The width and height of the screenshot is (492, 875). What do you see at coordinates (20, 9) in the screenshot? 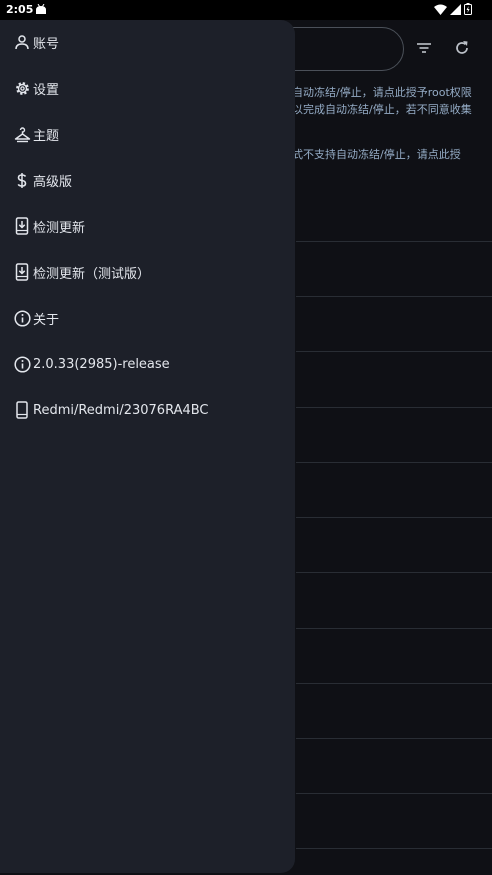
I see `status-time: 2:05` at bounding box center [20, 9].